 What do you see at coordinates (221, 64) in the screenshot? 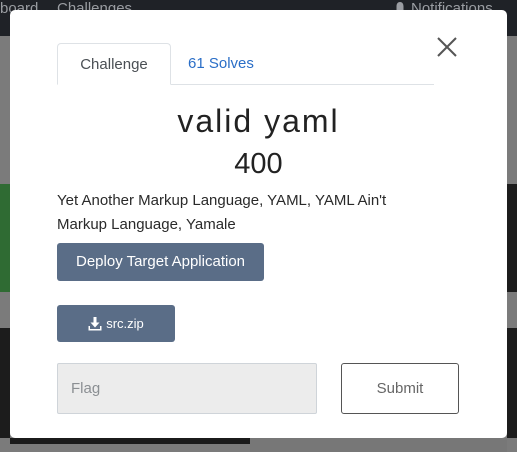
I see `tab-solves: 61 Solves` at bounding box center [221, 64].